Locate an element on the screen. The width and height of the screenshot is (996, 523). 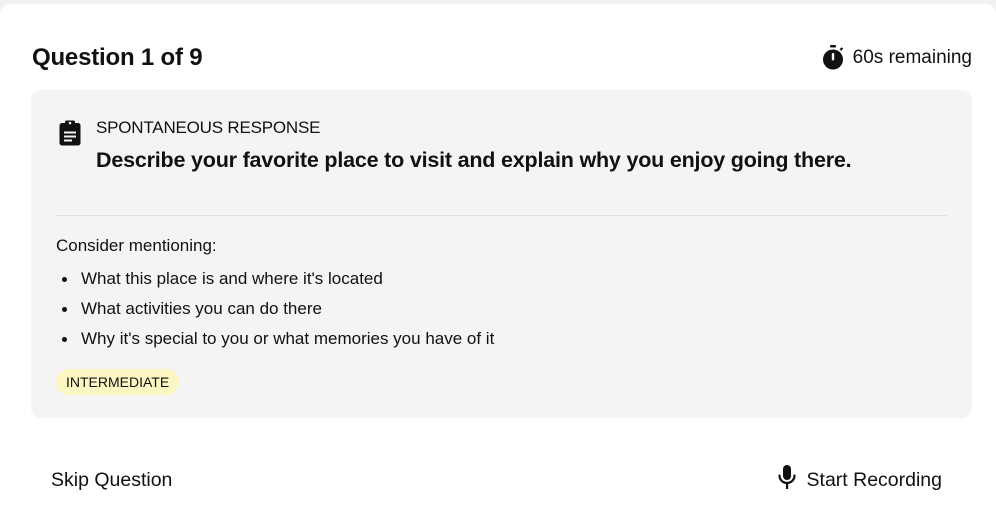
question-footer: Skip Question Start Recording is located at coordinates (496, 480).